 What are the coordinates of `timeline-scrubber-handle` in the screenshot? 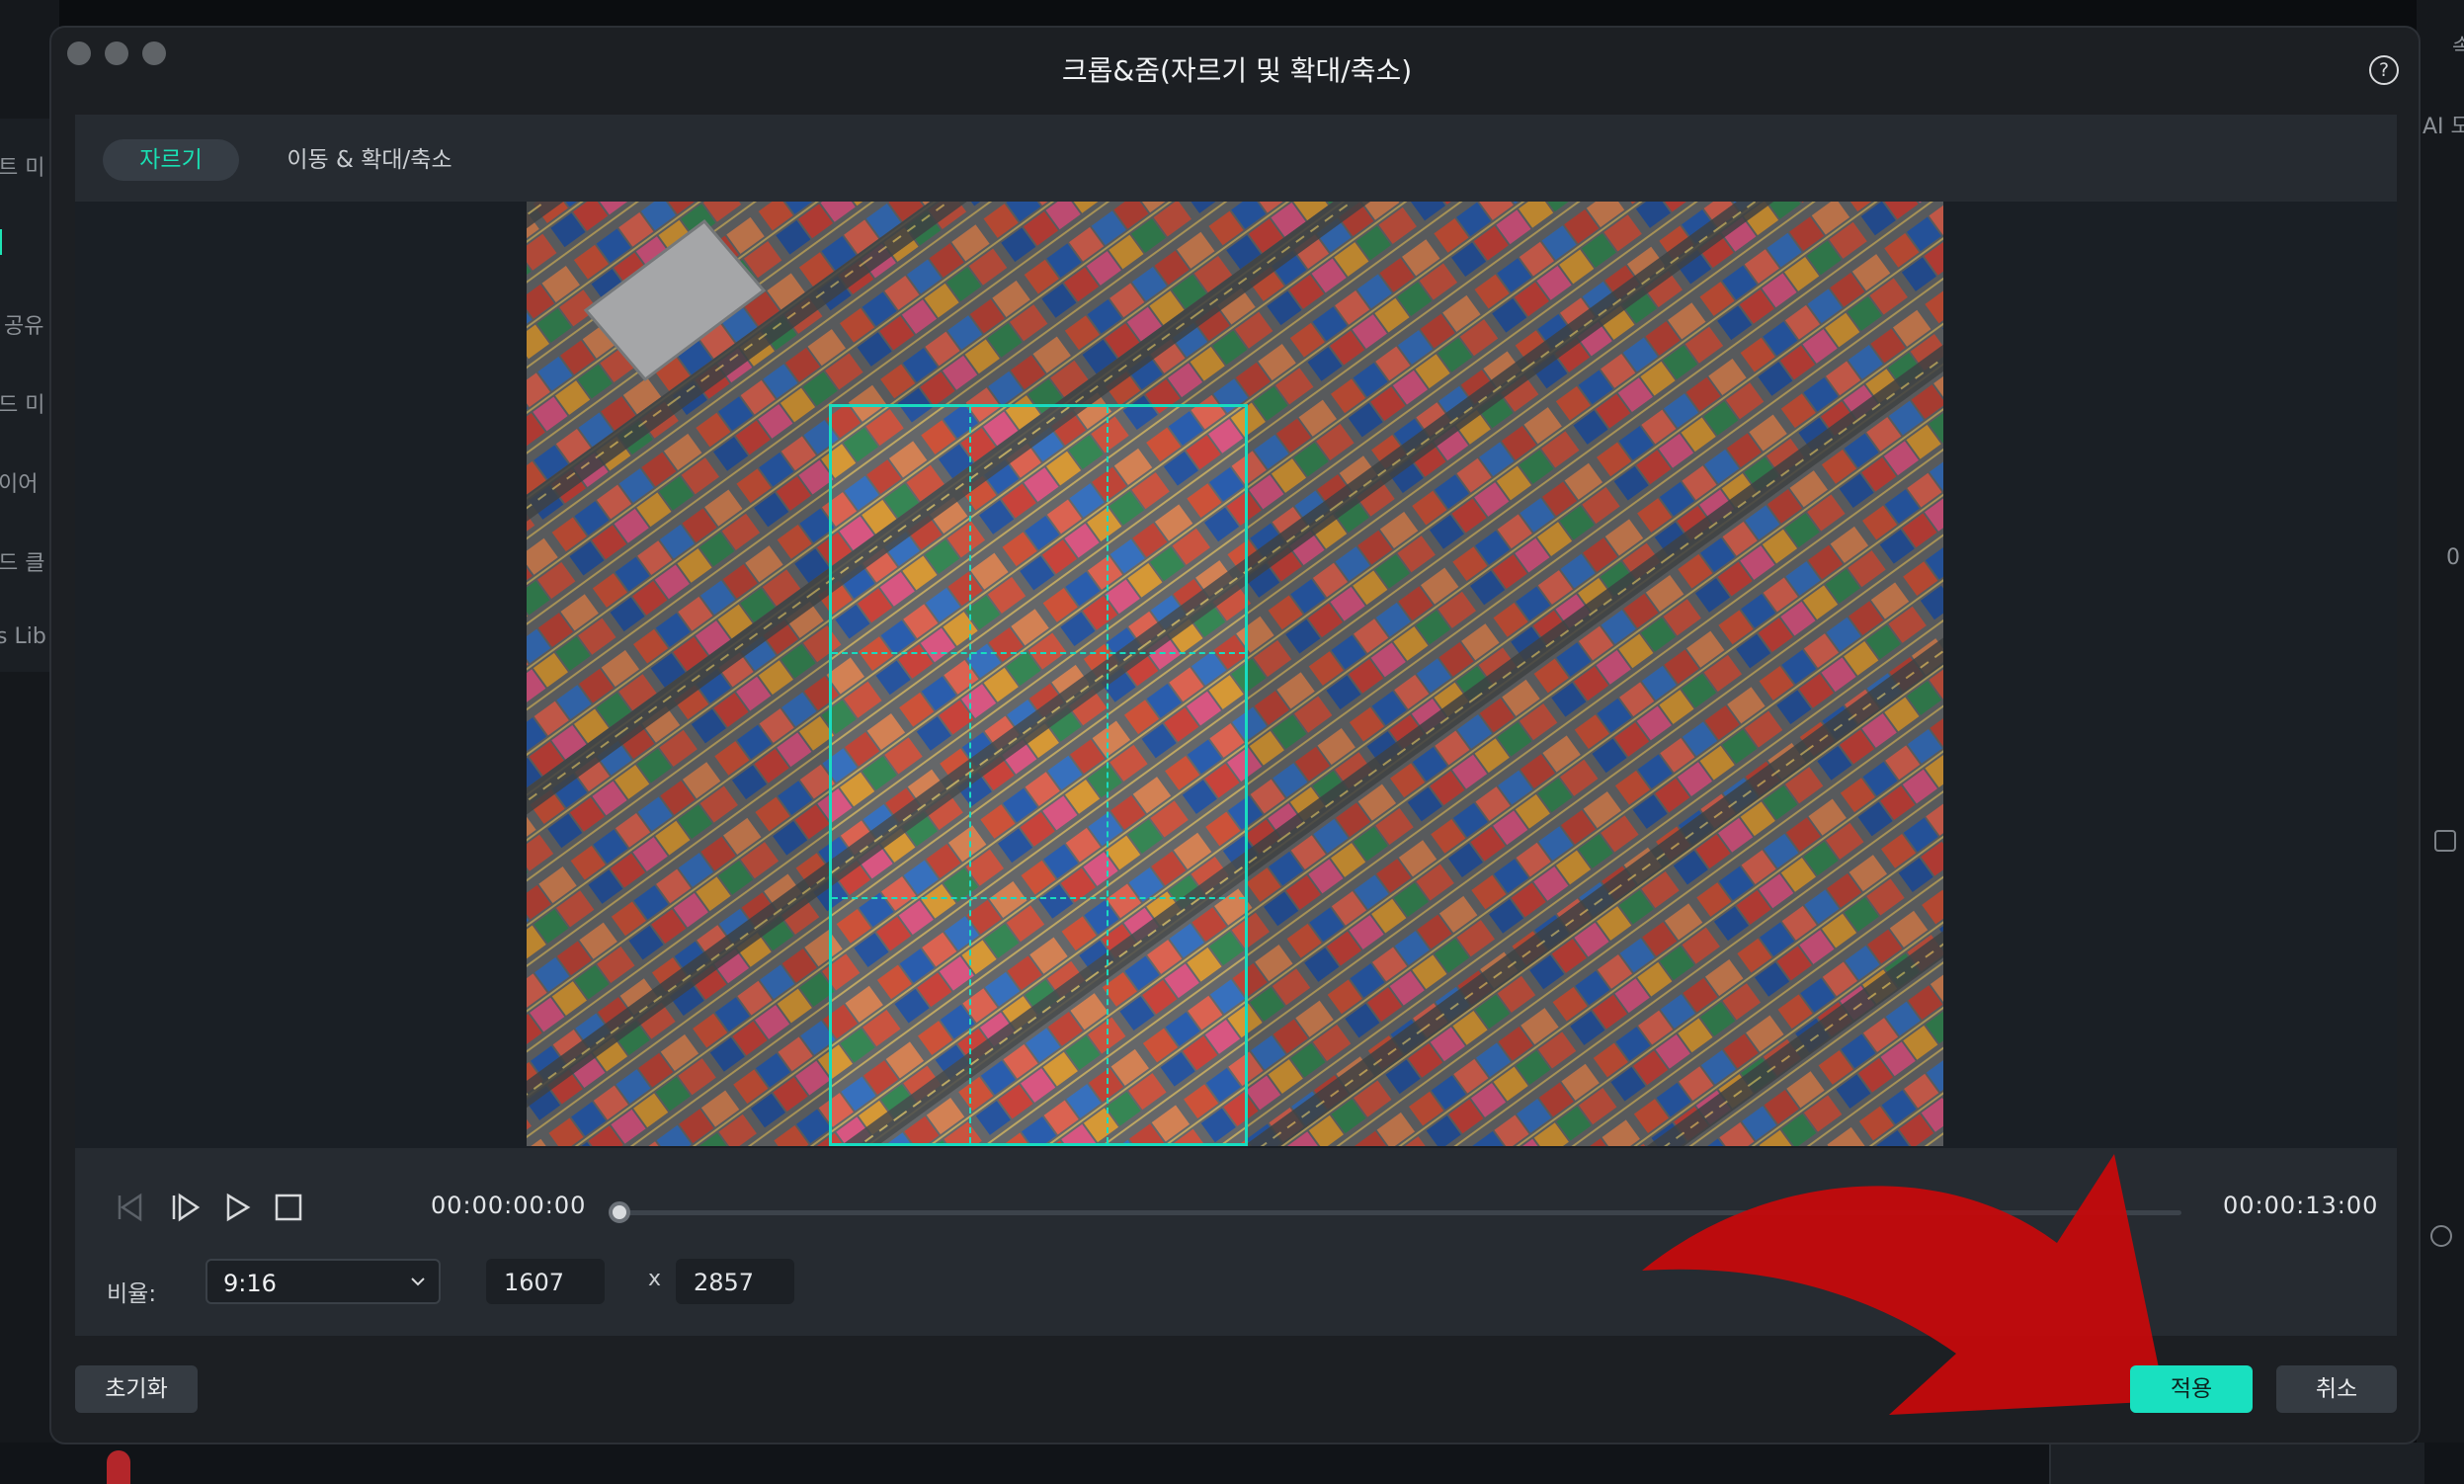 It's located at (619, 1212).